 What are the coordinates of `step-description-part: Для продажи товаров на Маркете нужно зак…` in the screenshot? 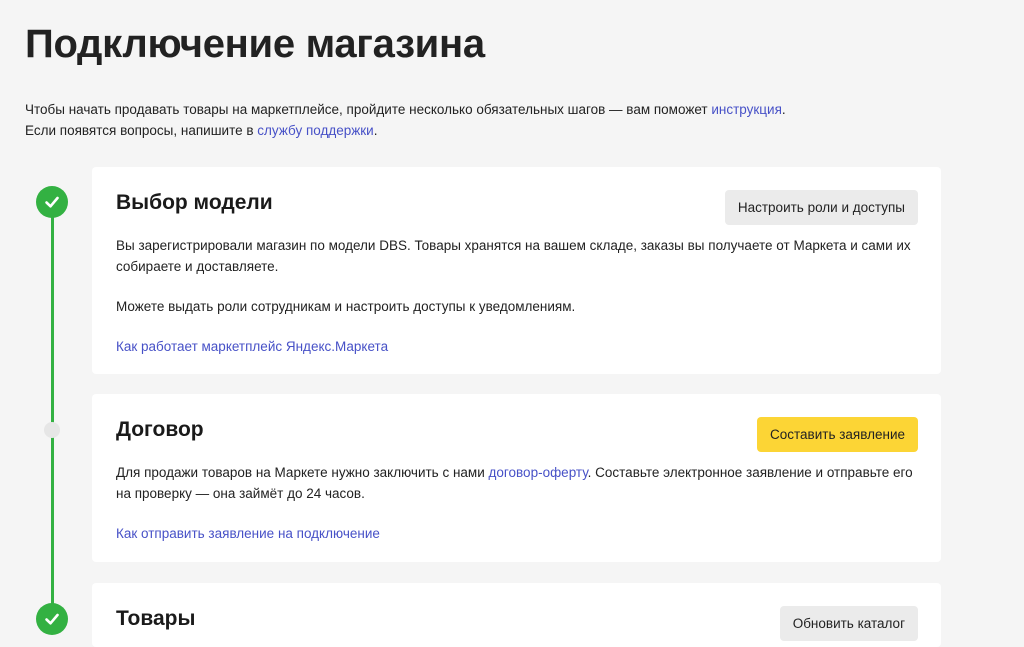 It's located at (302, 472).